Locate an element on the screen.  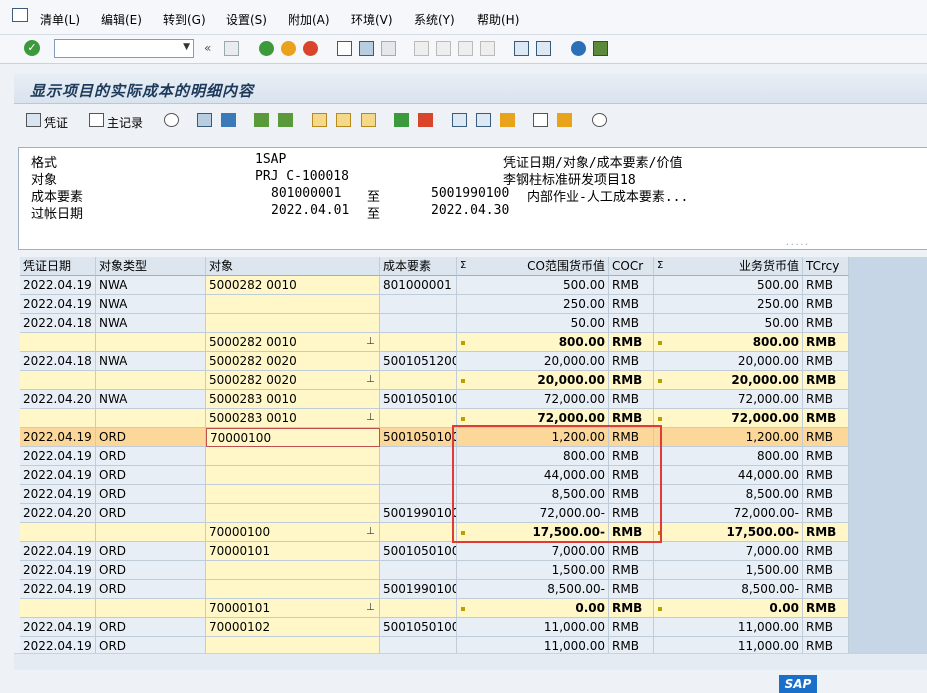
object-cell: 5000282 0020 is located at coordinates (293, 380).